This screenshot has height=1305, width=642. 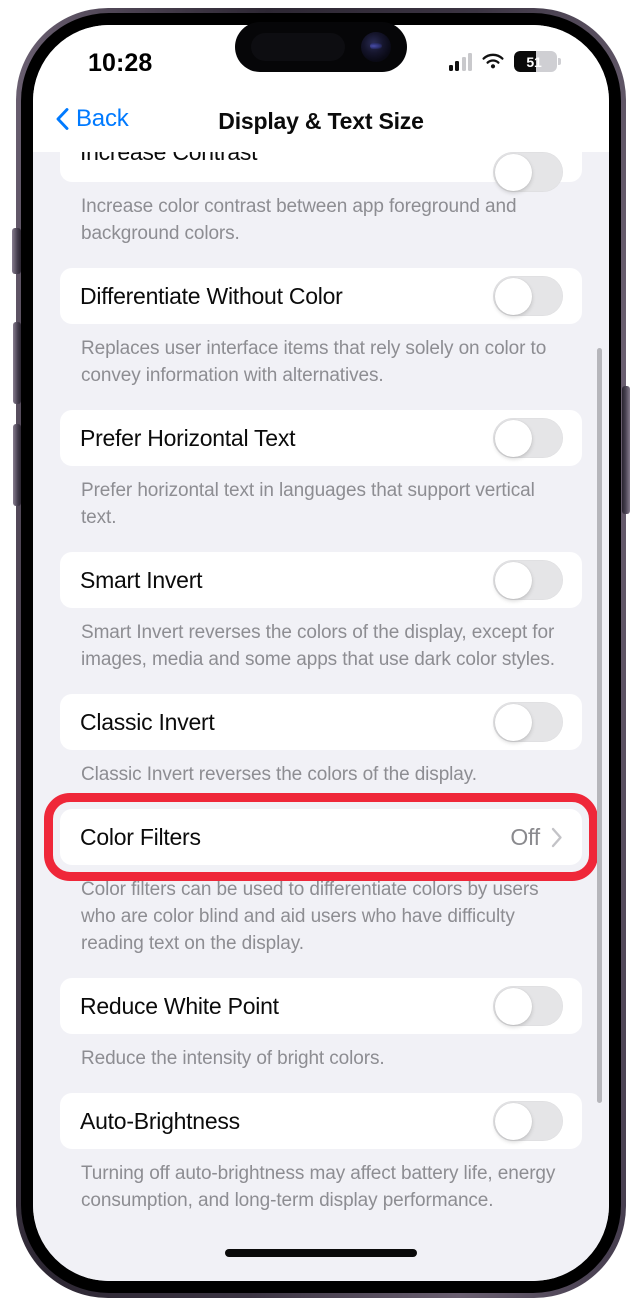 What do you see at coordinates (528, 296) in the screenshot?
I see `toggle-differentiate-without-color` at bounding box center [528, 296].